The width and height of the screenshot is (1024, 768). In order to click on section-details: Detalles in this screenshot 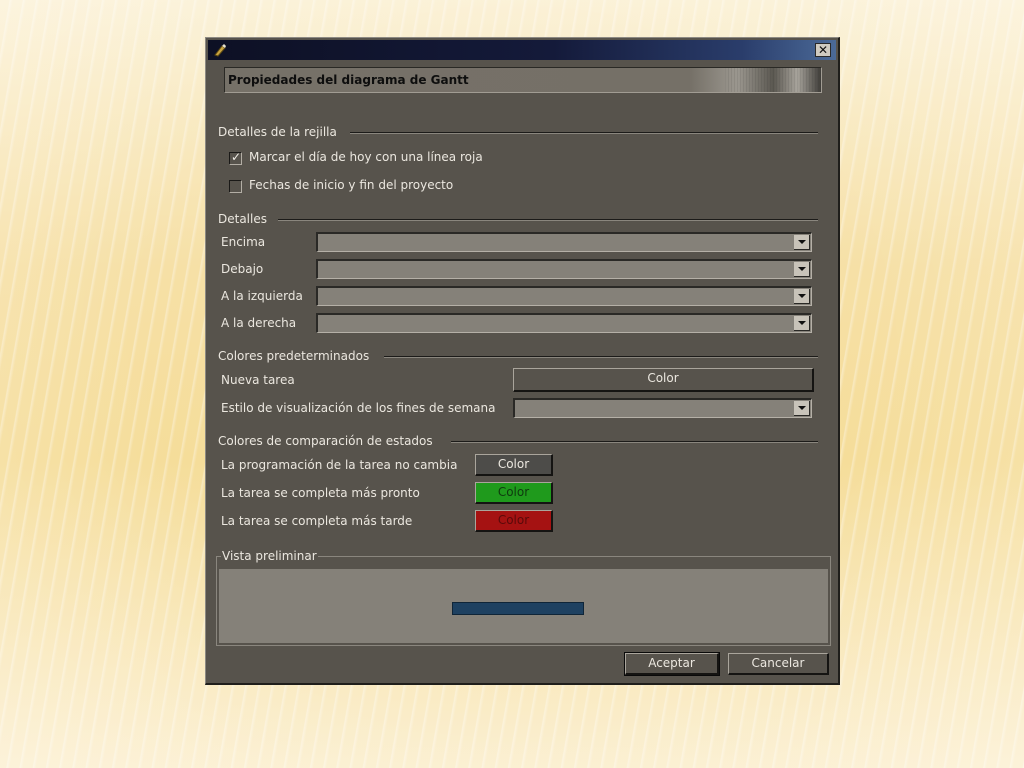, I will do `click(518, 219)`.